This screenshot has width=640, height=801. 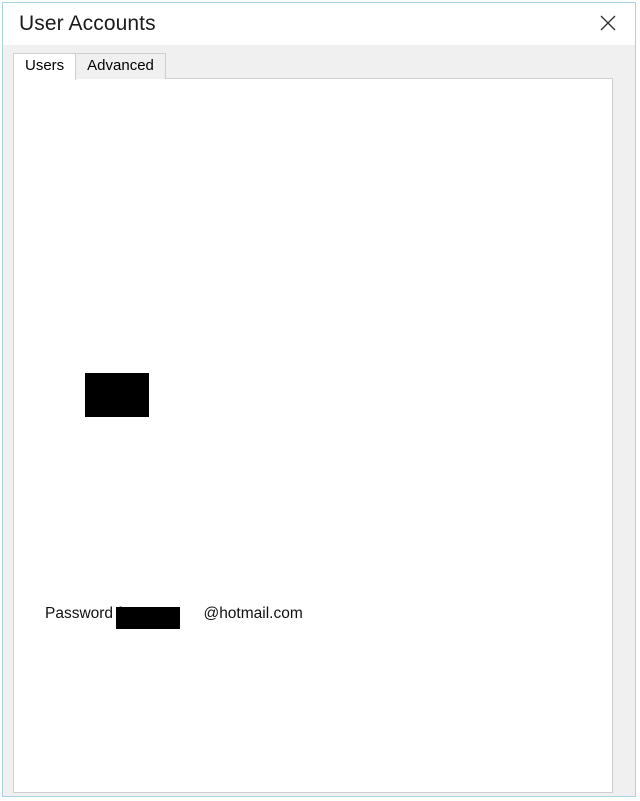 What do you see at coordinates (87, 23) in the screenshot?
I see `page-title: User Accounts` at bounding box center [87, 23].